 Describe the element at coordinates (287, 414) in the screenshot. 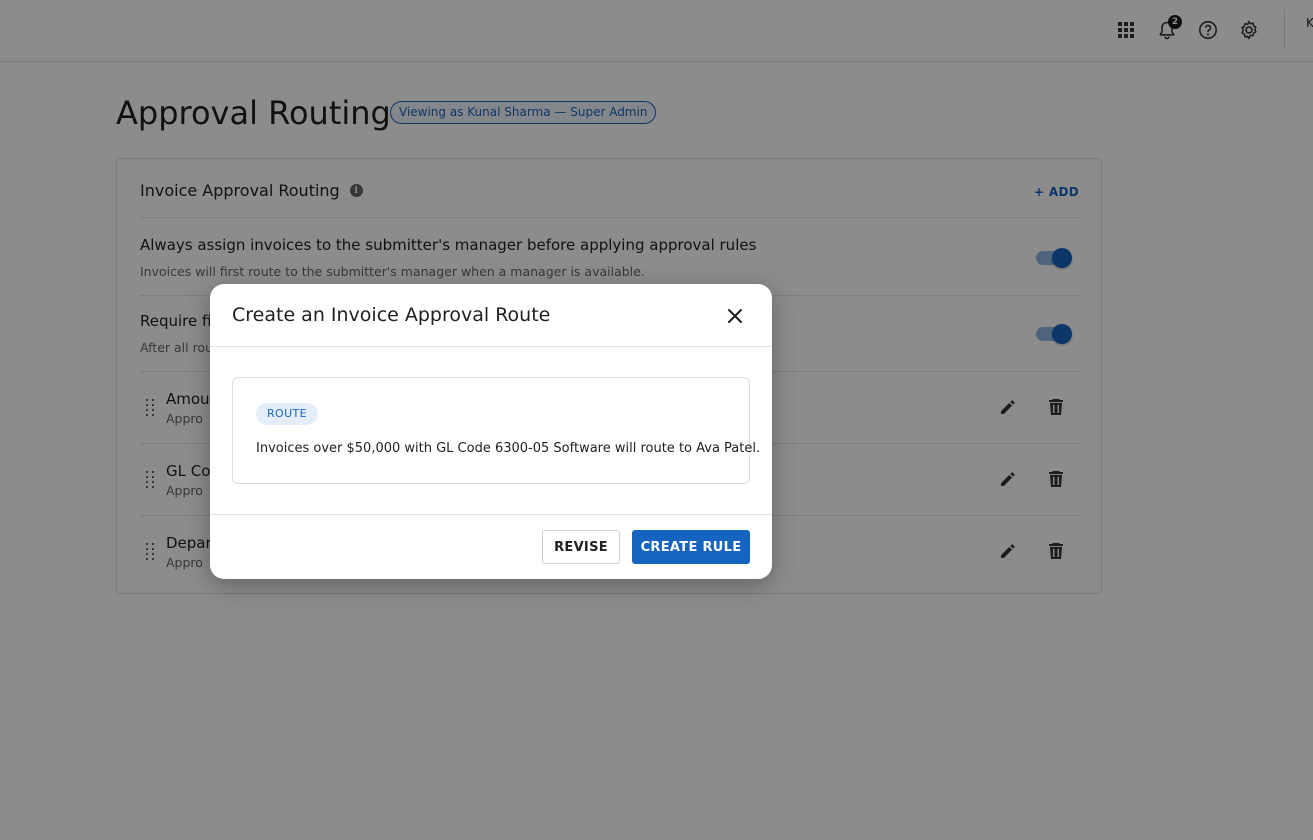

I see `route-badge: ROUTE` at that location.